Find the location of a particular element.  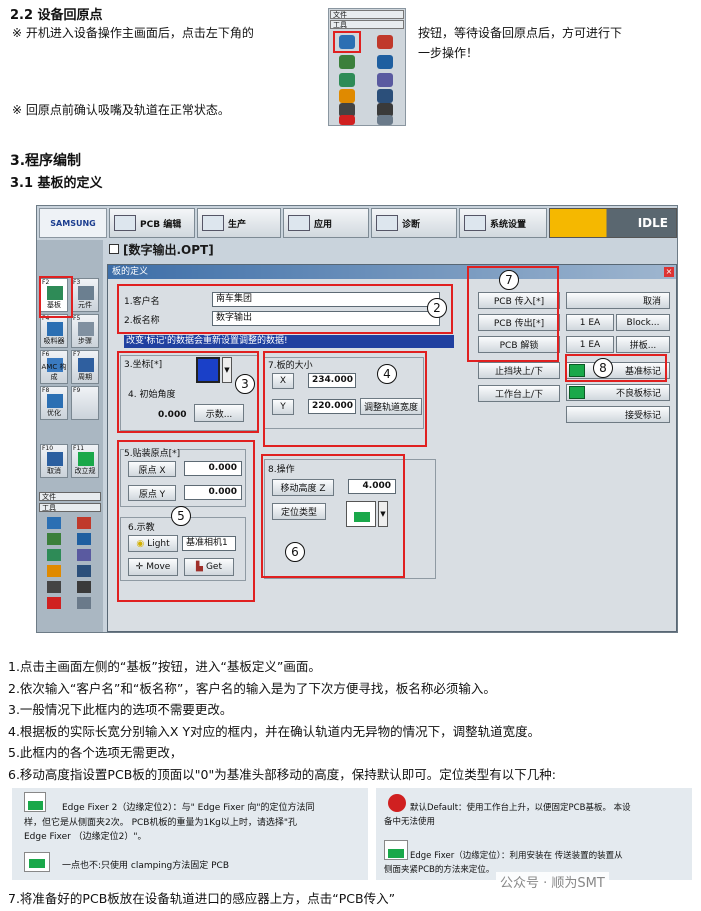

status-text: IDLE is located at coordinates (652, 223).